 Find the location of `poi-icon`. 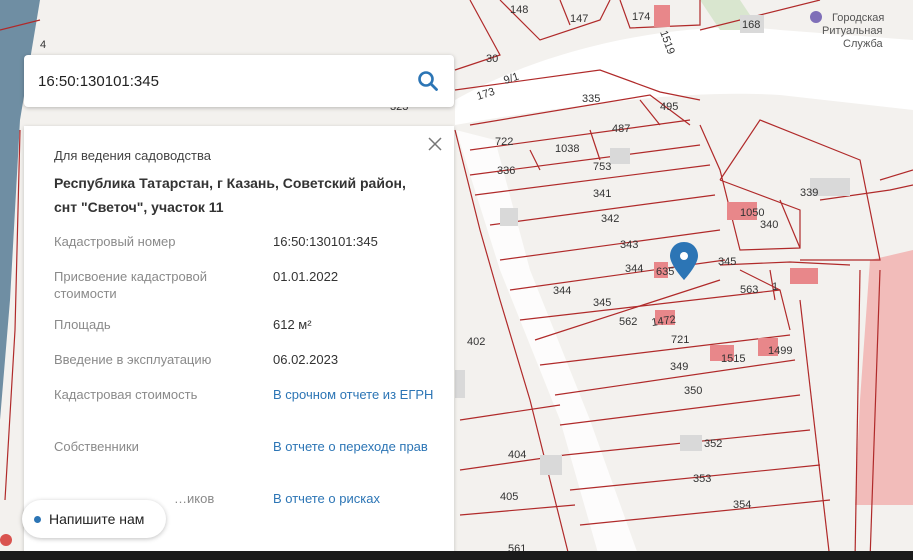

poi-icon is located at coordinates (816, 17).